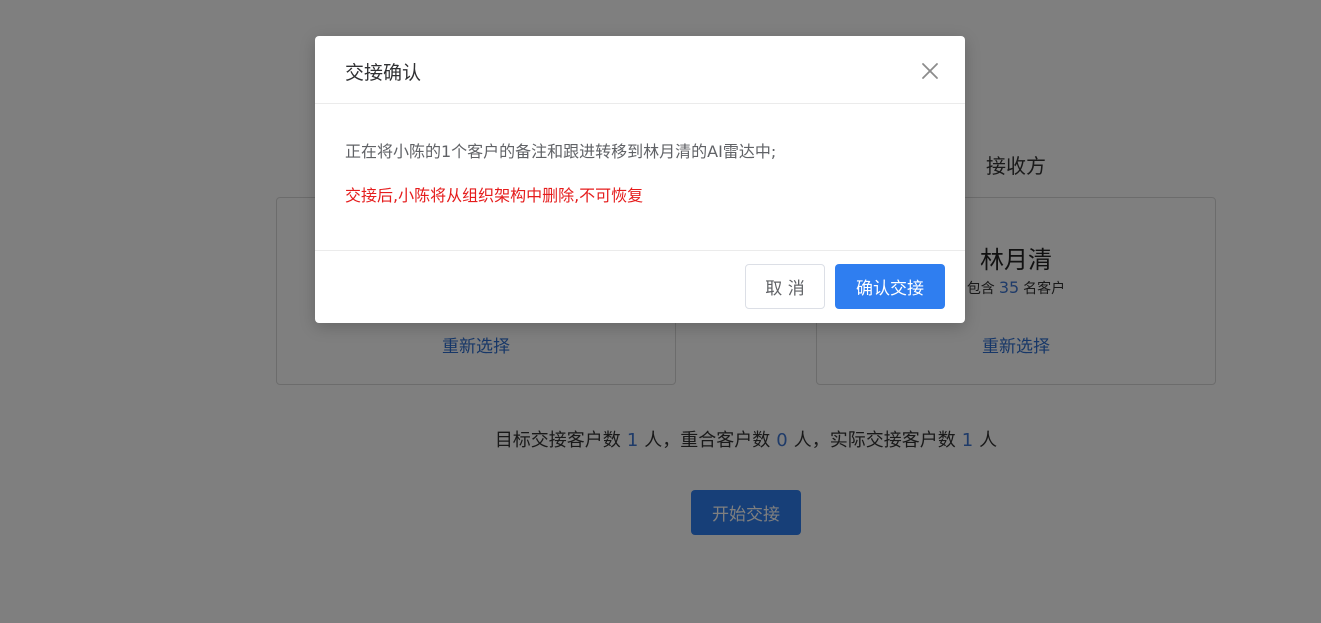 The image size is (1321, 623). What do you see at coordinates (561, 151) in the screenshot?
I see `dialog-message: 正在将小陈的1个客户的备注和跟进转移到林月清的AI雷达中;` at bounding box center [561, 151].